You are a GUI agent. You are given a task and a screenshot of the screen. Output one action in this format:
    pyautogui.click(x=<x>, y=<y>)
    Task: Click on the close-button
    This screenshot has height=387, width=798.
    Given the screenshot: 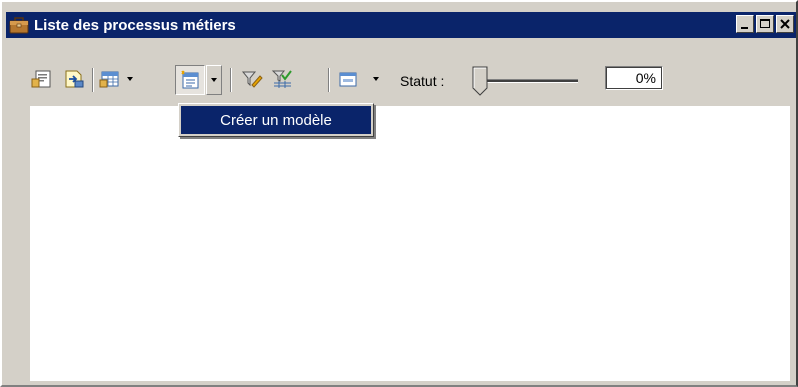 What is the action you would take?
    pyautogui.click(x=785, y=24)
    